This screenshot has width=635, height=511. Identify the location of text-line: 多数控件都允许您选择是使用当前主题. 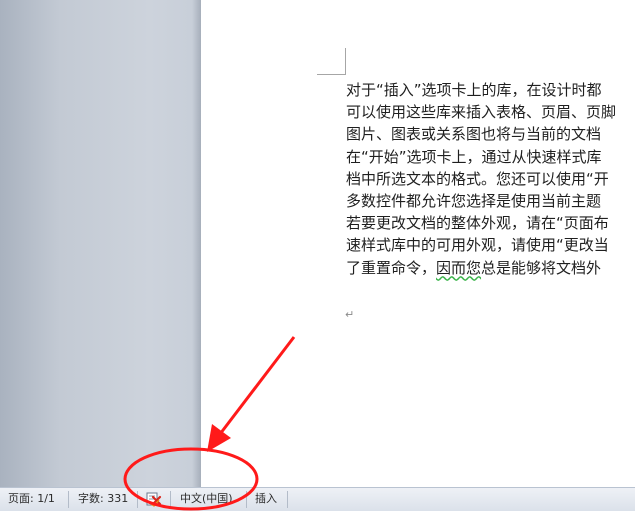
(474, 200).